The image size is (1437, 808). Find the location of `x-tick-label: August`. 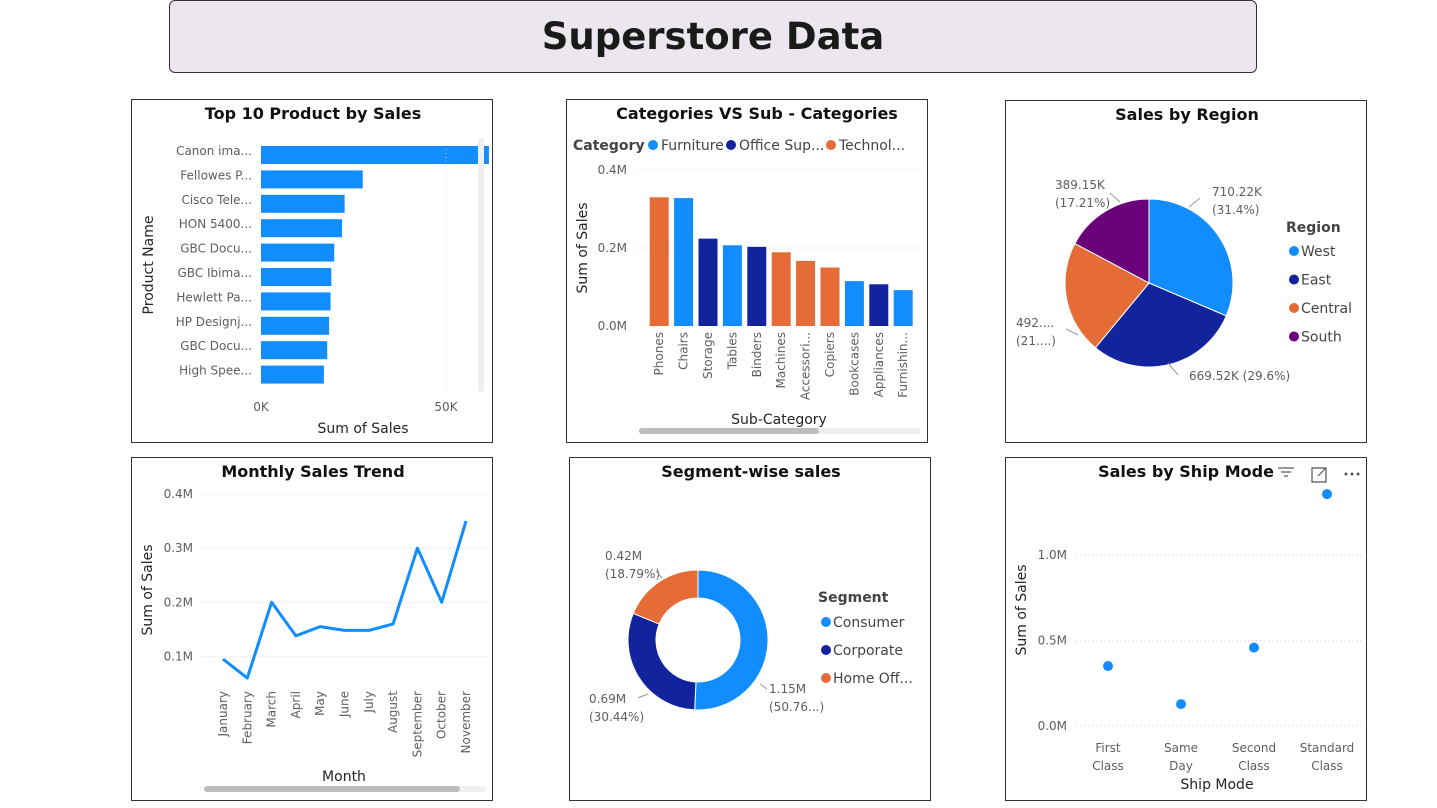

x-tick-label: August is located at coordinates (393, 712).